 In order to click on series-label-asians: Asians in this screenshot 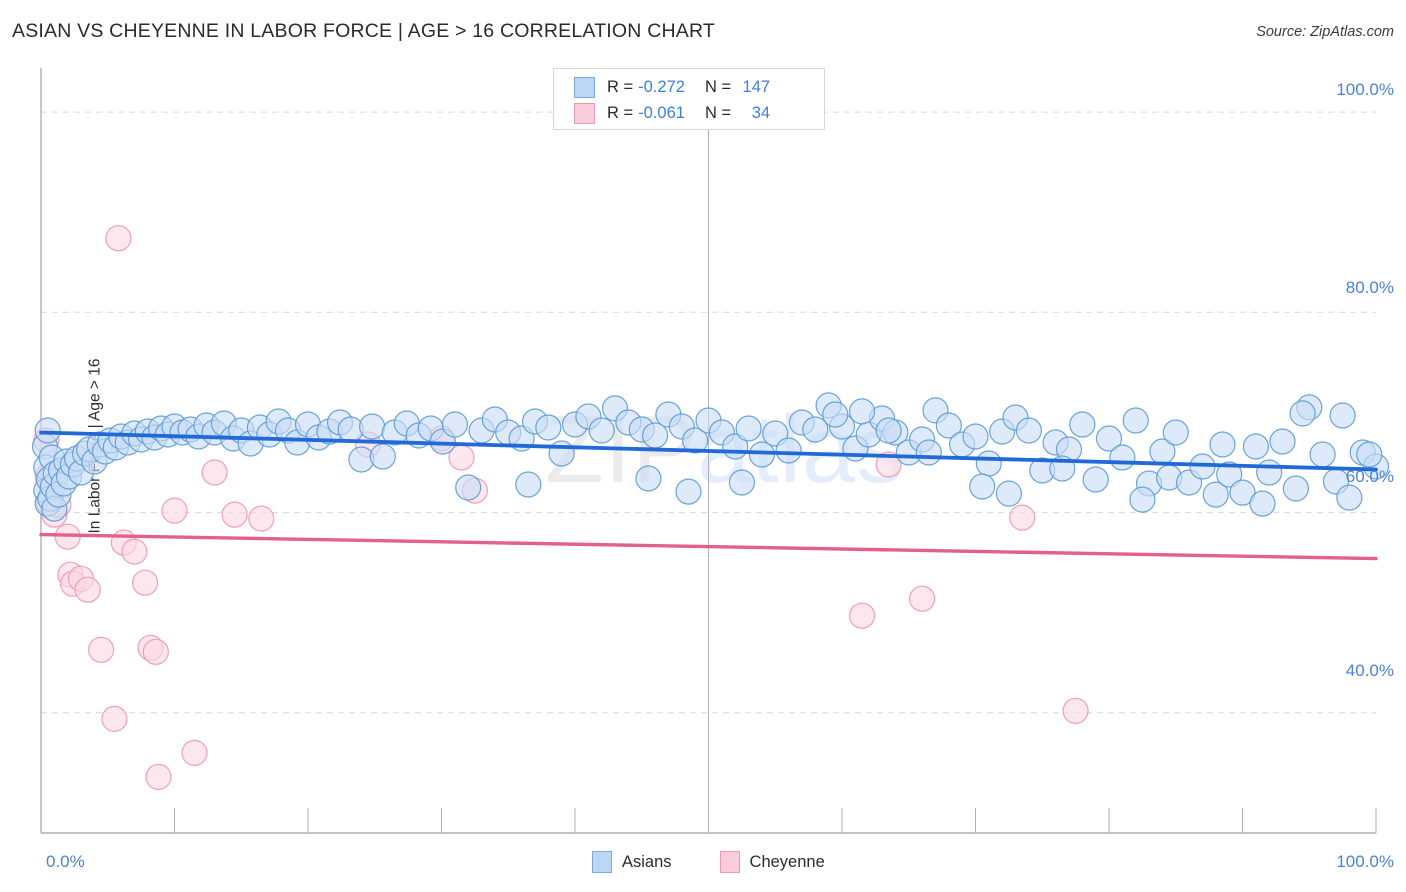, I will do `click(647, 861)`.